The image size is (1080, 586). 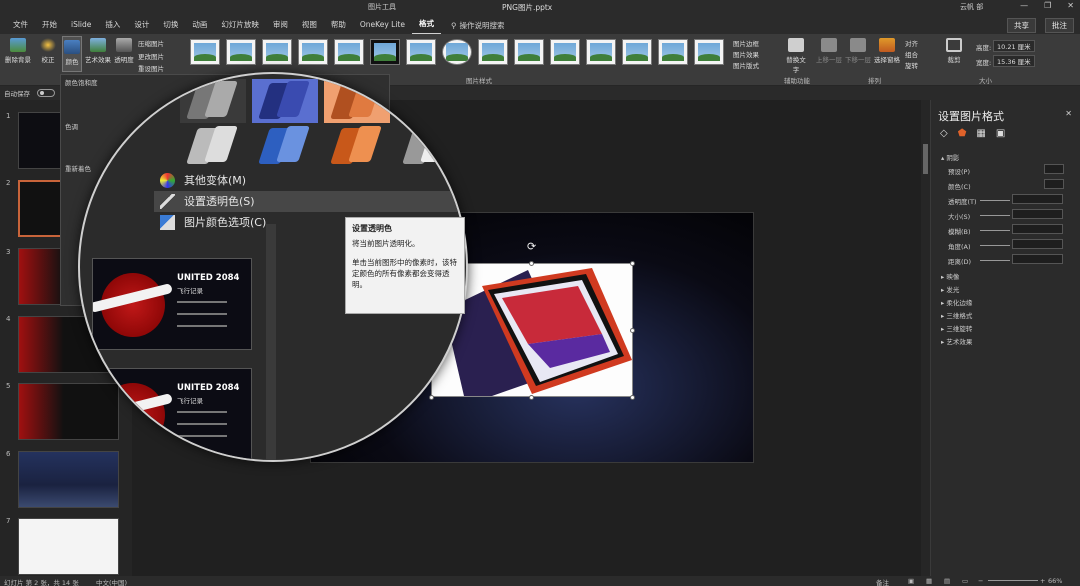 What do you see at coordinates (911, 581) in the screenshot?
I see `normal-view-icon: ▣` at bounding box center [911, 581].